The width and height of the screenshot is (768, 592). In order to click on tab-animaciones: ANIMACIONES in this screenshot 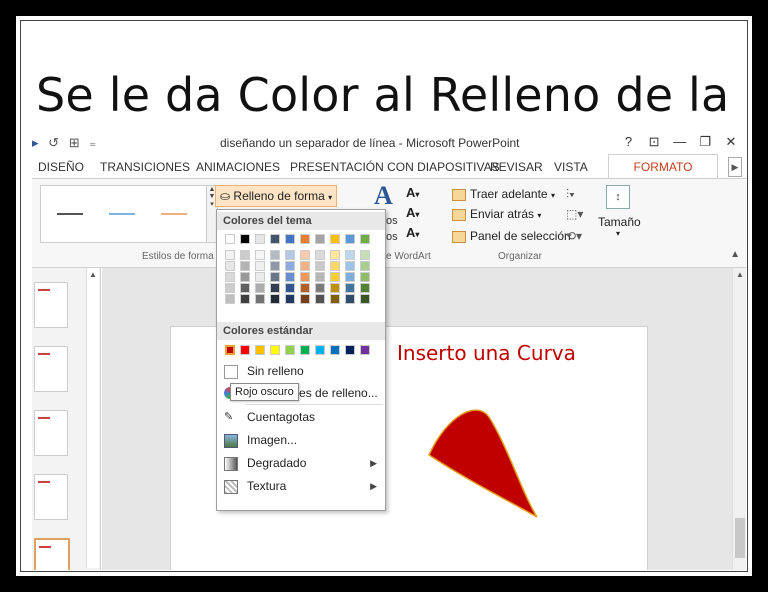, I will do `click(238, 167)`.